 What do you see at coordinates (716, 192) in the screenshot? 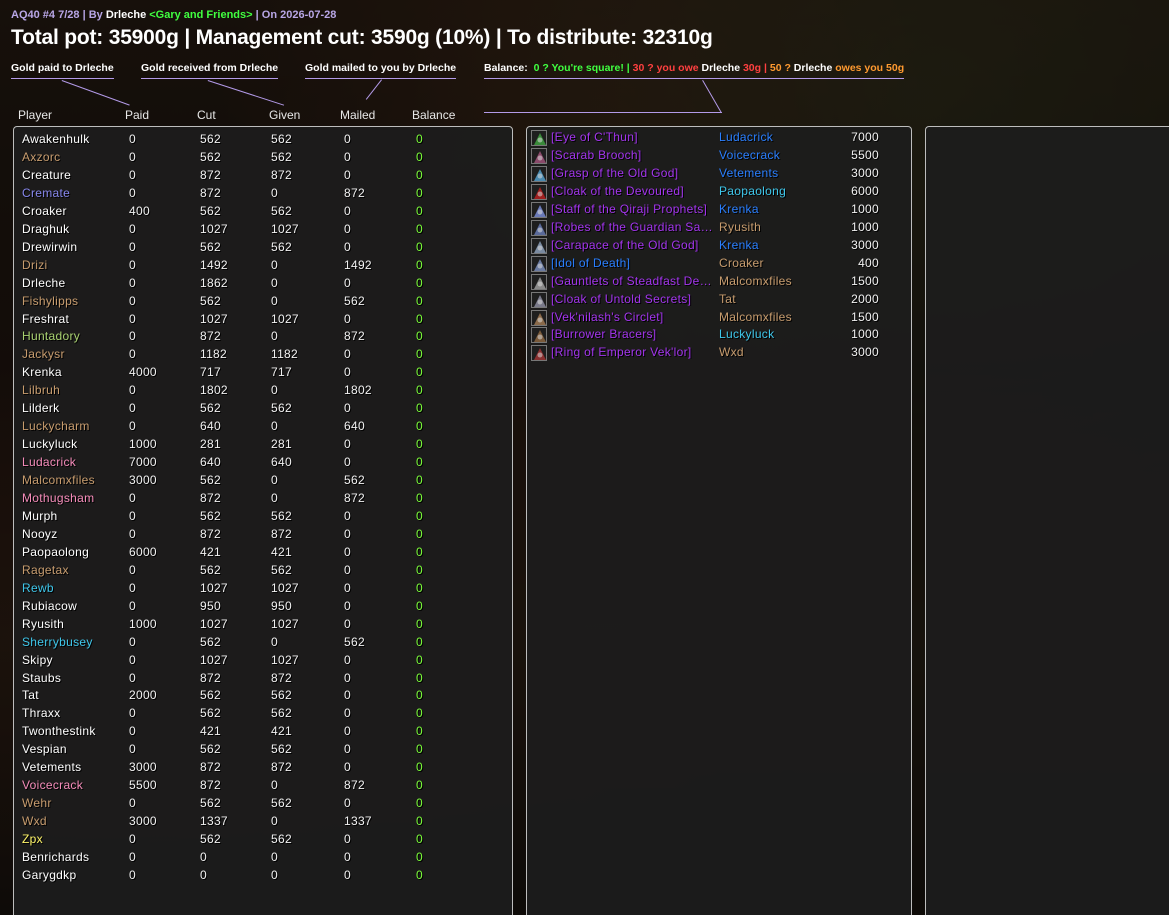
I see `loot-row: [Cloak of the Devoured] Paopaolong 6000` at bounding box center [716, 192].